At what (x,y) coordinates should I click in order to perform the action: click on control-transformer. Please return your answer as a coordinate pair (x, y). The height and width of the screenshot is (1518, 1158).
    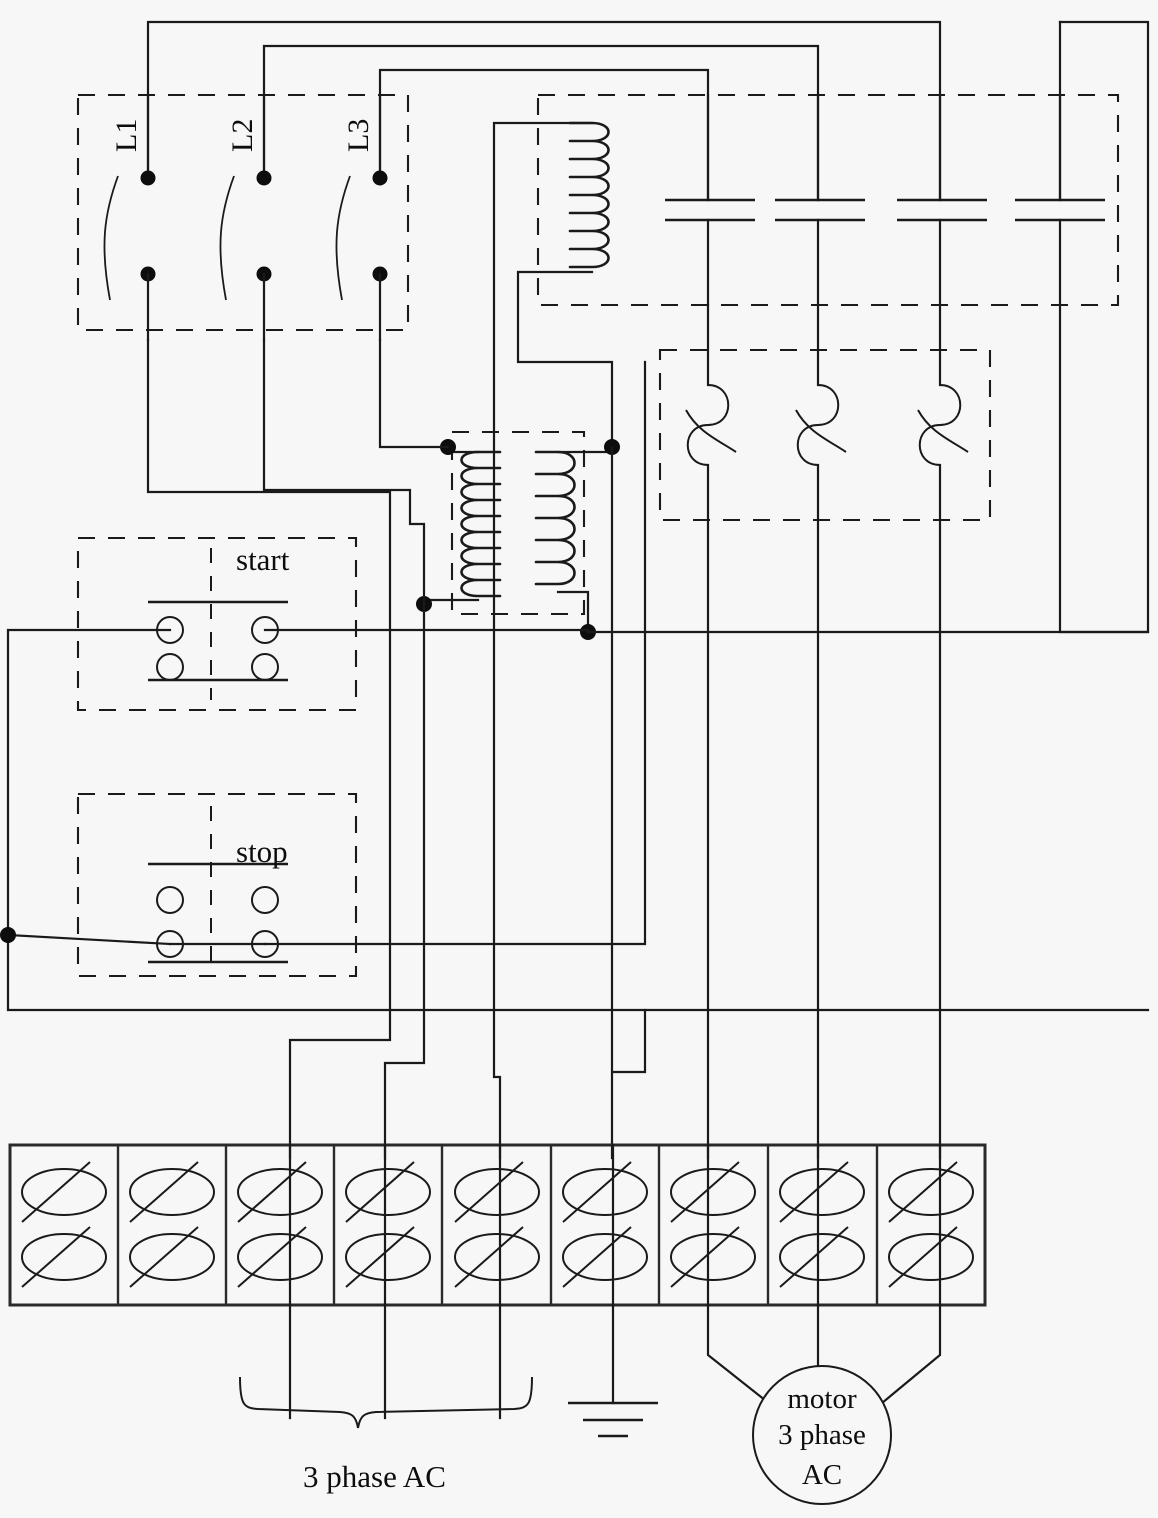
    Looking at the image, I should click on (518, 535).